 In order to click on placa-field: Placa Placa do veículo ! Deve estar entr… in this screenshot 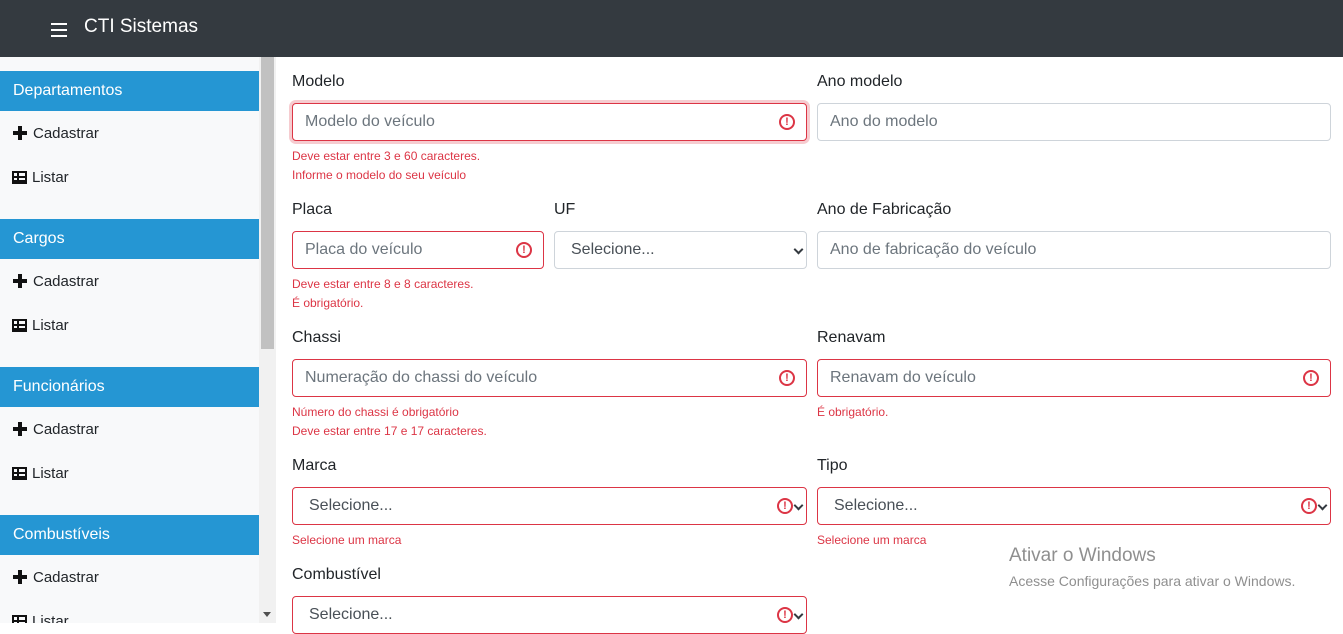, I will do `click(418, 256)`.